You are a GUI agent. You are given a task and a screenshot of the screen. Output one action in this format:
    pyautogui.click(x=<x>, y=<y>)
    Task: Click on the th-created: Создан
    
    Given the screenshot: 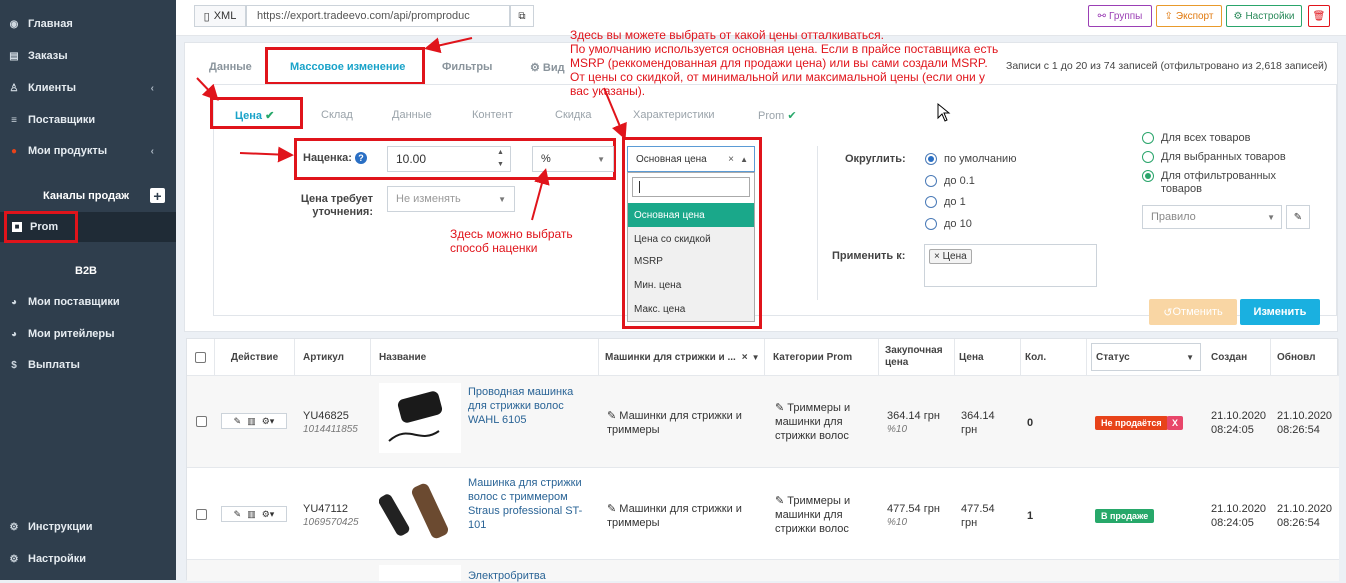 What is the action you would take?
    pyautogui.click(x=1239, y=357)
    